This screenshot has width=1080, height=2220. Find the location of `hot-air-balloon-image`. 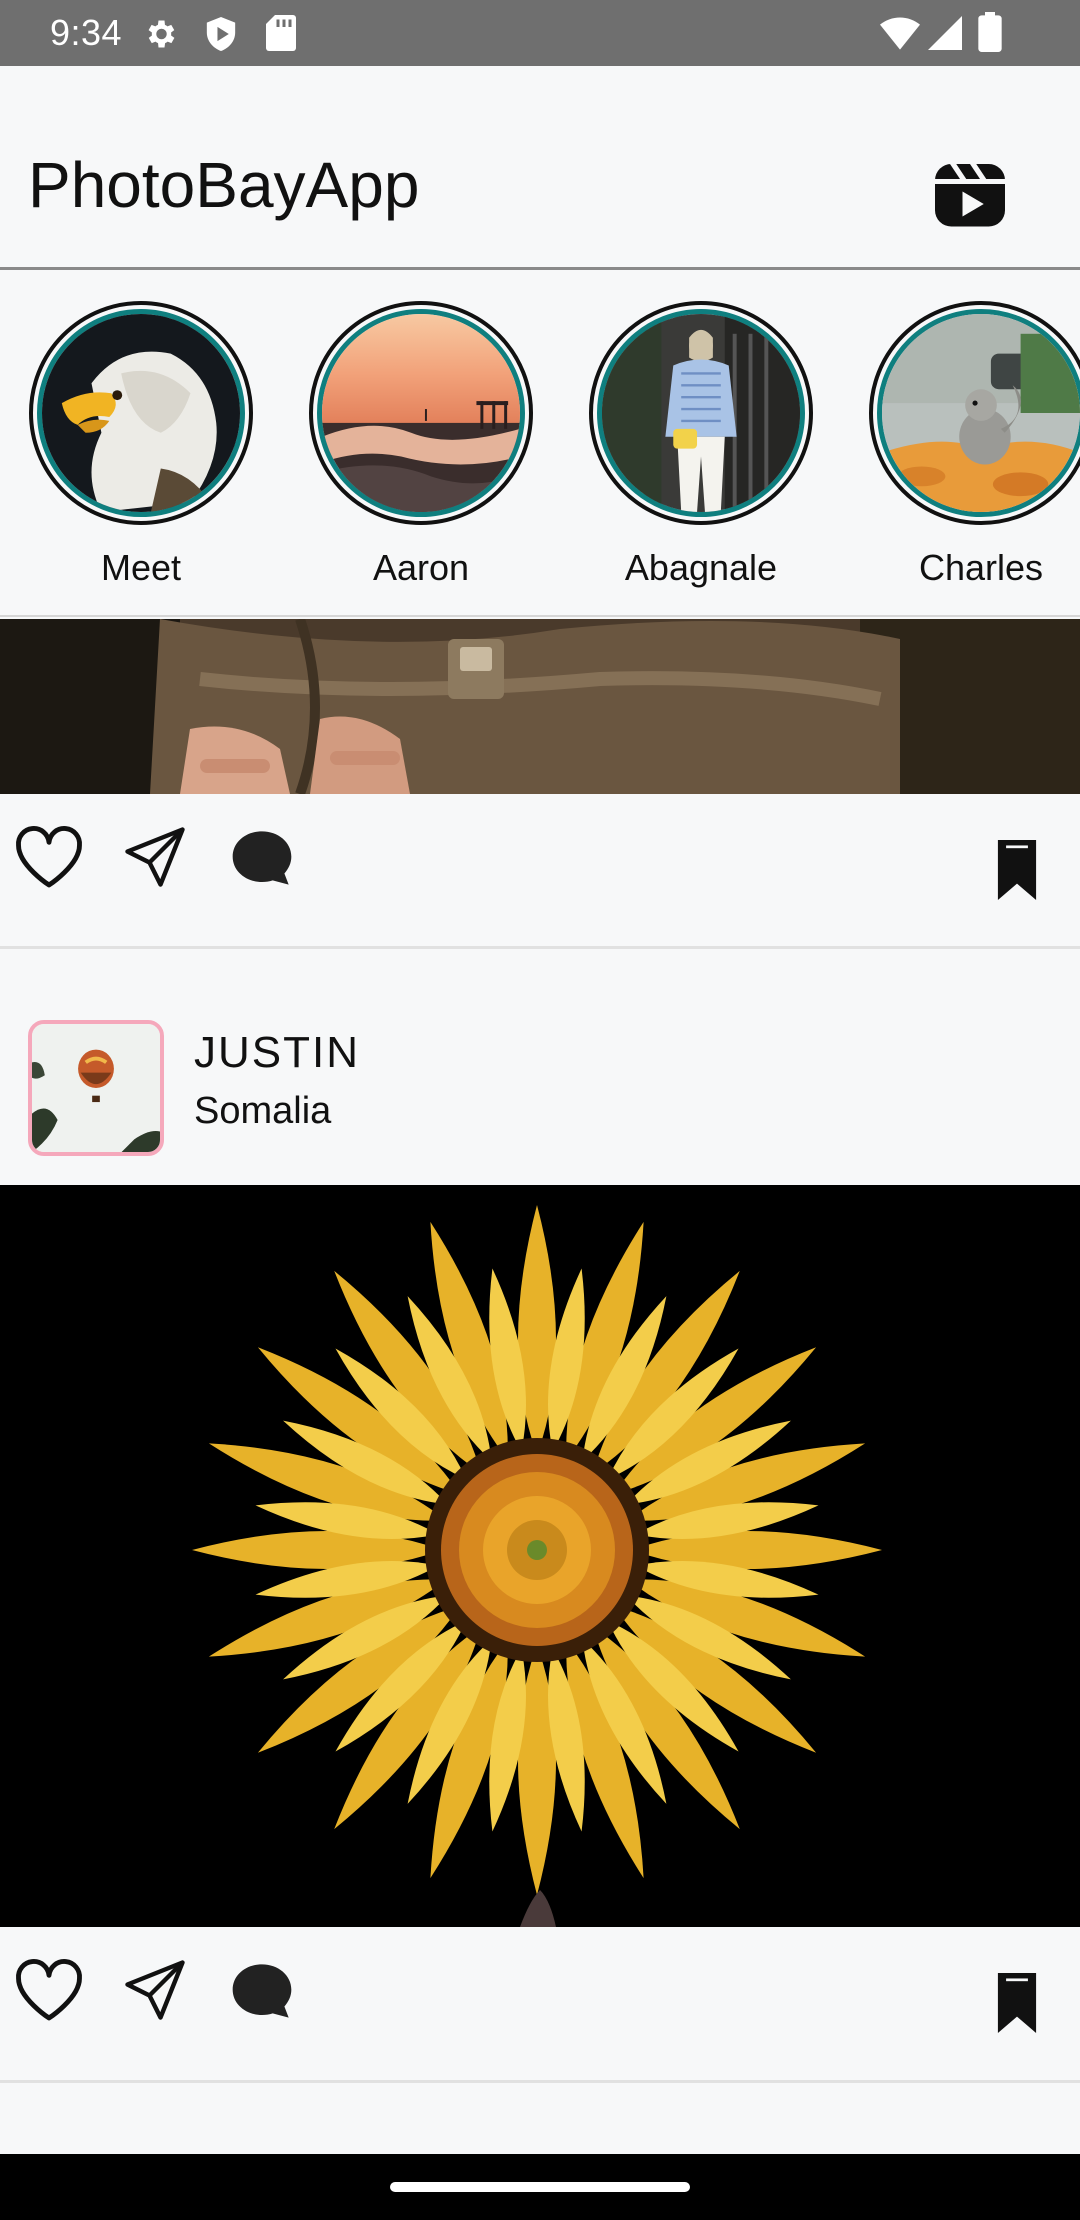

hot-air-balloon-image is located at coordinates (96, 1088).